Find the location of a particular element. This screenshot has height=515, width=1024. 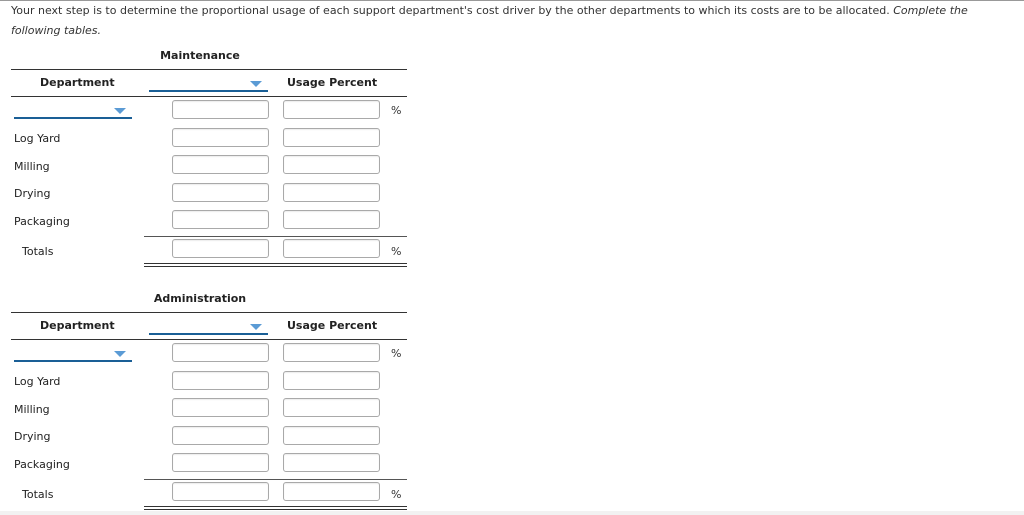

table-title: Administration is located at coordinates (200, 298).